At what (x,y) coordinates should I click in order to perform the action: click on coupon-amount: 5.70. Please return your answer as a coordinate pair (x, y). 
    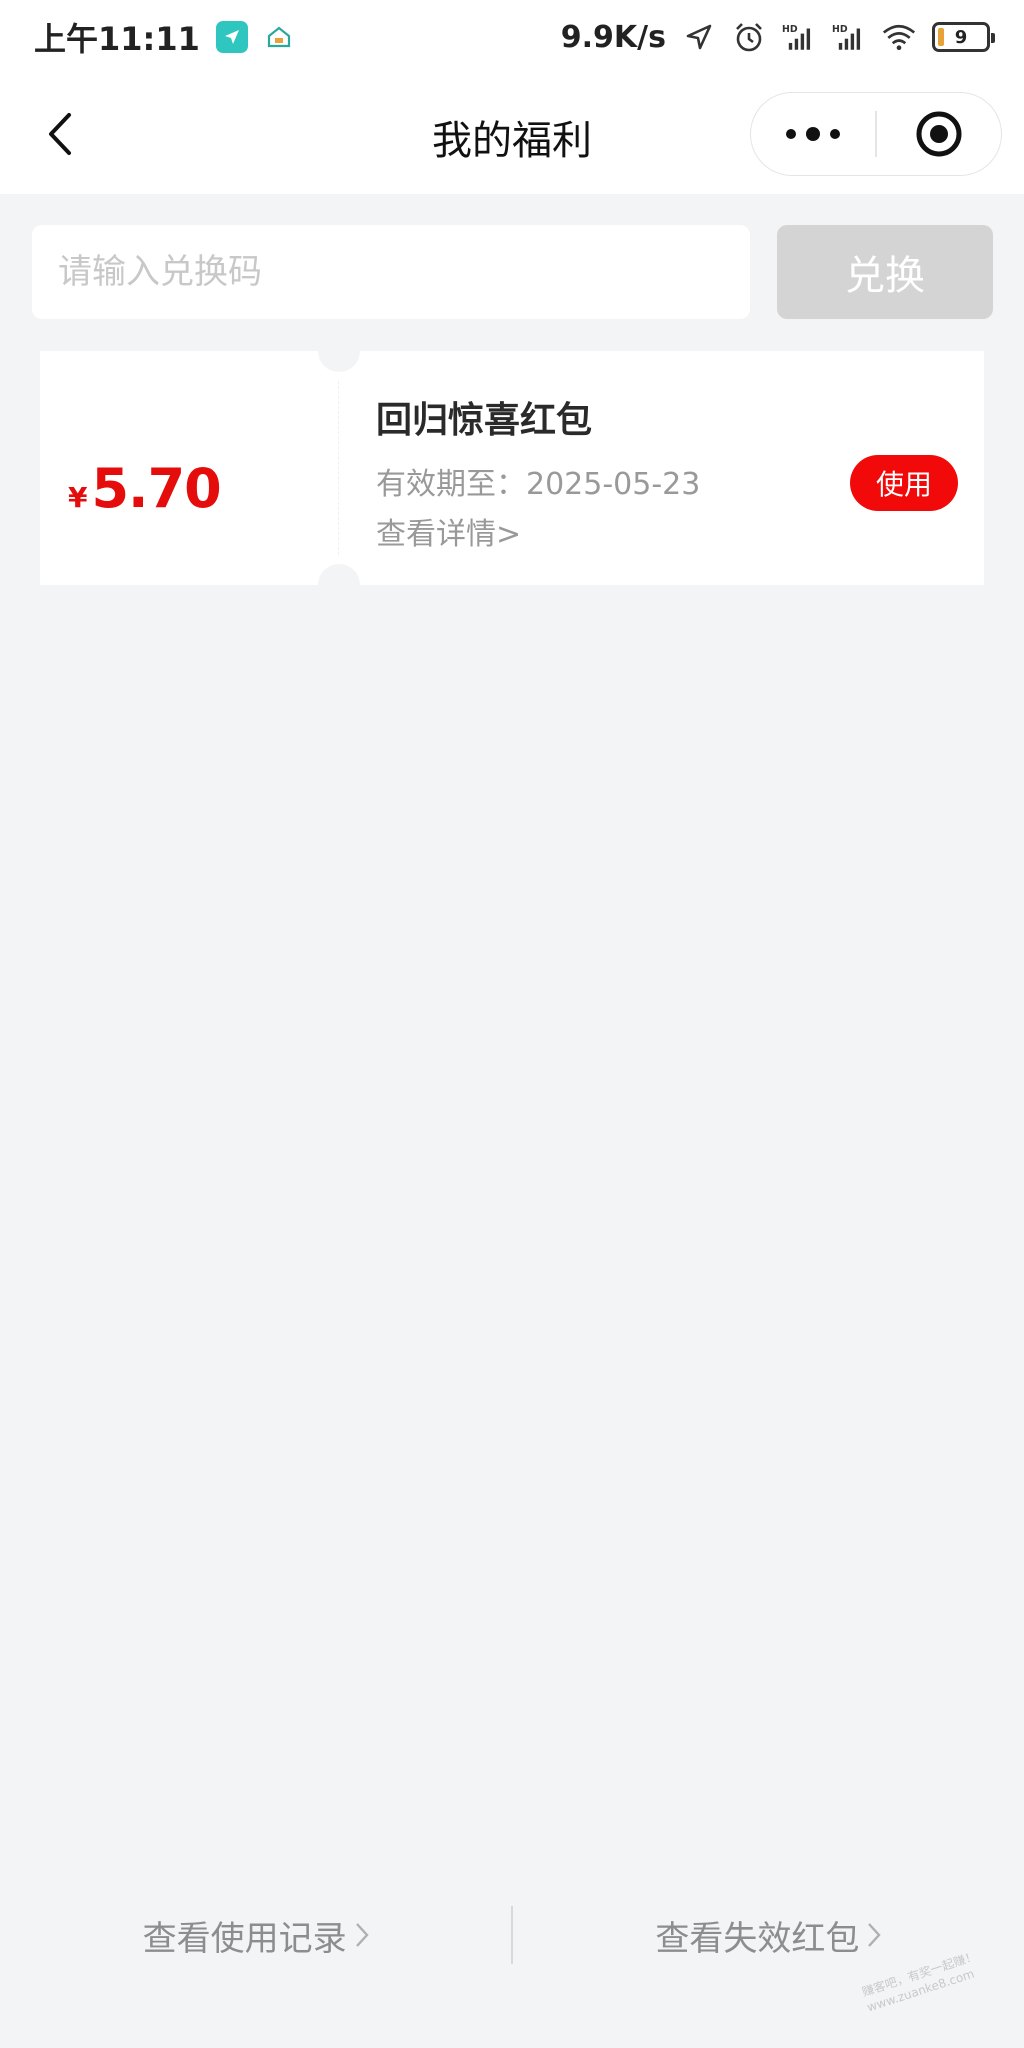
    Looking at the image, I should click on (156, 488).